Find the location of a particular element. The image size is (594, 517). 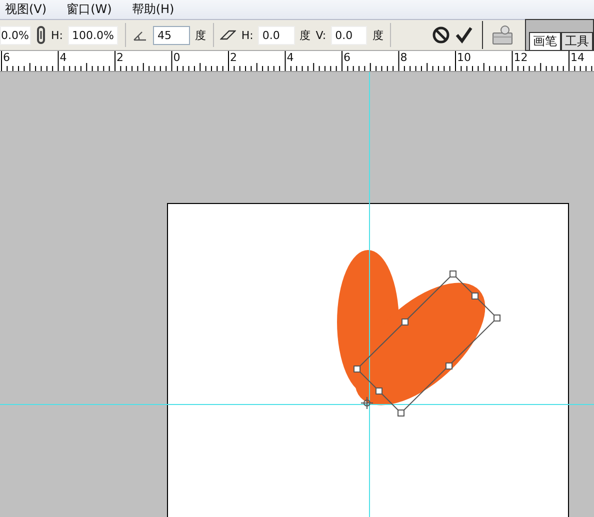

menu-item: 视图(V) is located at coordinates (26, 9).